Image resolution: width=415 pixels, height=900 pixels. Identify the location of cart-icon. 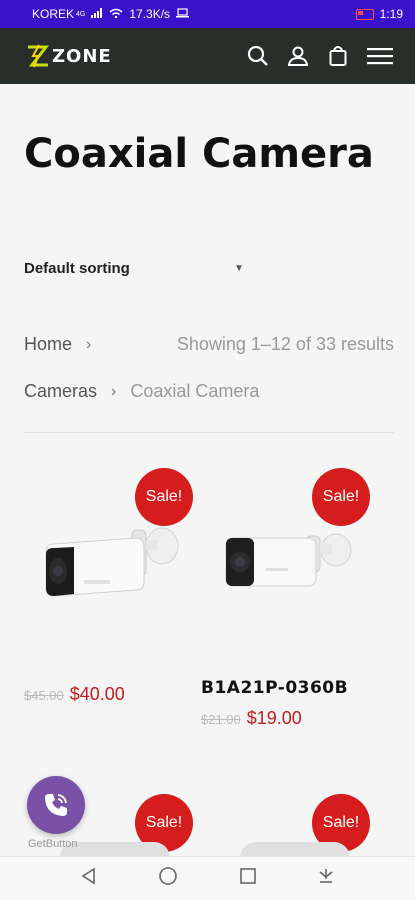
(338, 56).